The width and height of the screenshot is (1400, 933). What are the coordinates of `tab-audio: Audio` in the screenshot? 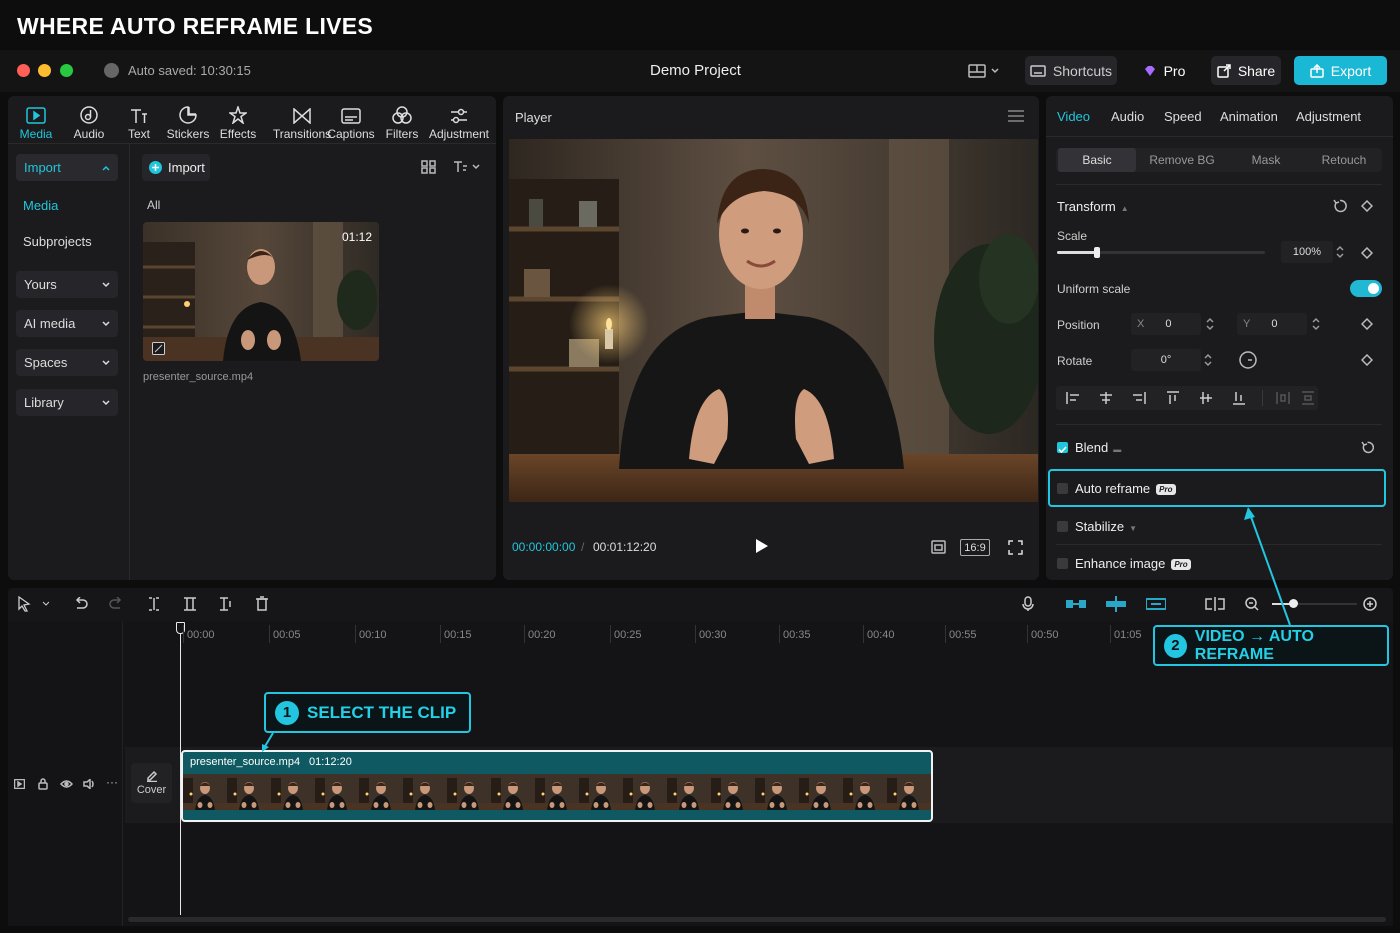 It's located at (89, 121).